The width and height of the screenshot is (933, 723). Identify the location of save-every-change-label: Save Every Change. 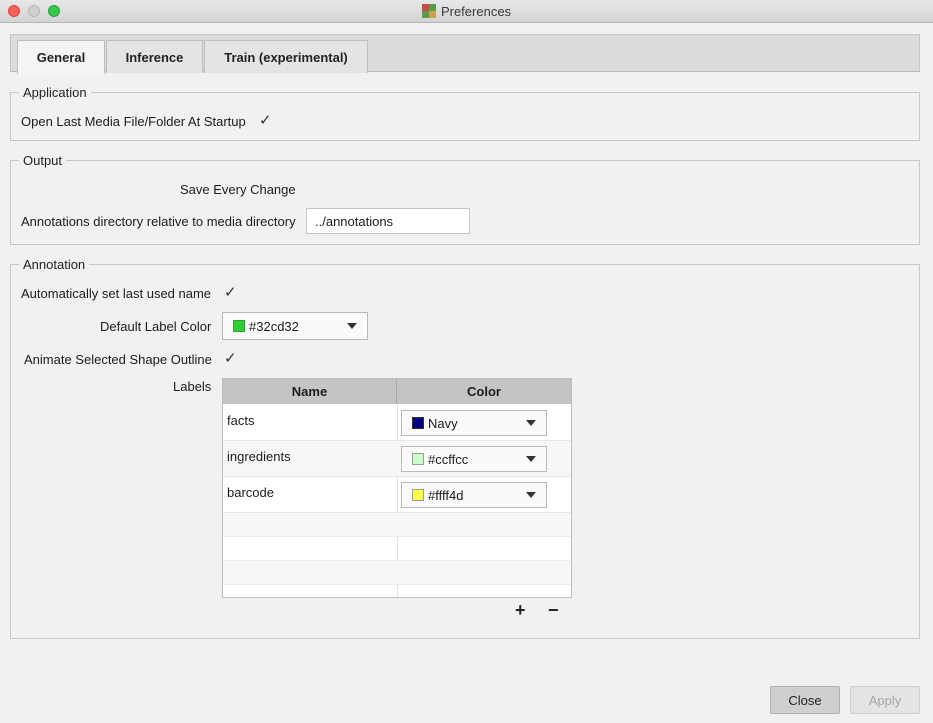
(238, 189).